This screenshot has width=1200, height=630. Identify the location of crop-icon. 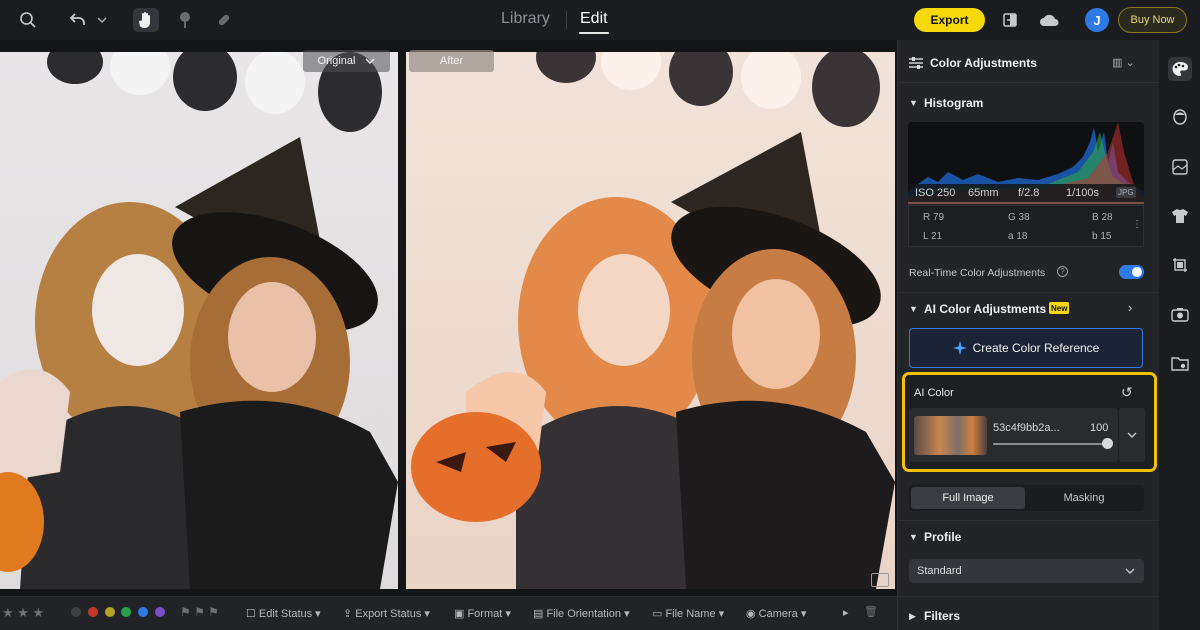
(1180, 265).